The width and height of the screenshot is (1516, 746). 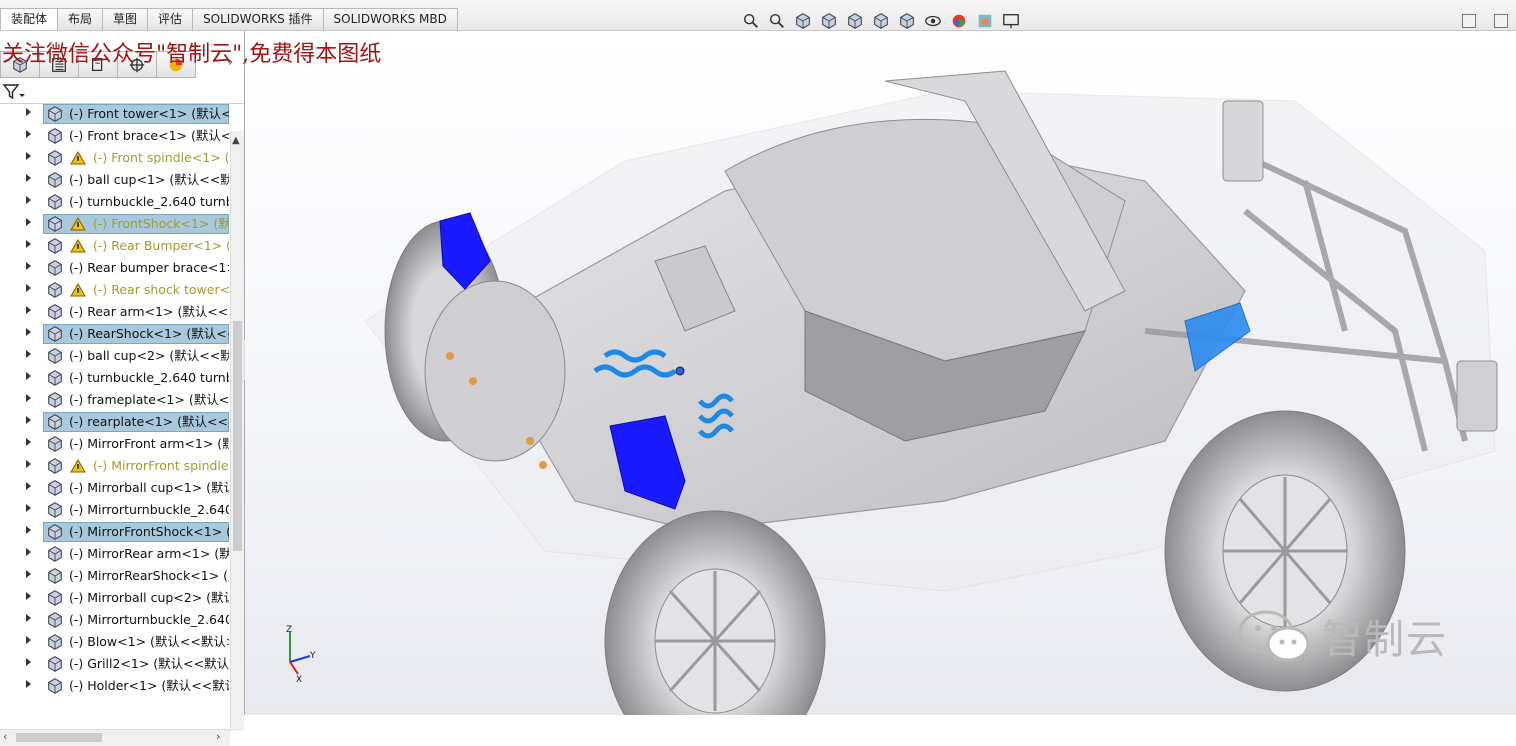 I want to click on tree-item-label: (-) ball cup<1> (默认<<默认, so click(x=149, y=179).